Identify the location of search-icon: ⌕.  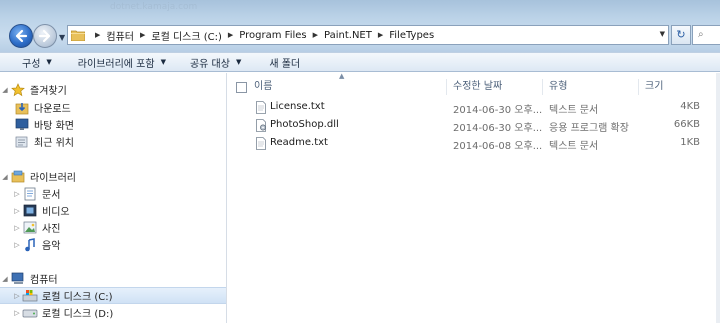
(701, 34).